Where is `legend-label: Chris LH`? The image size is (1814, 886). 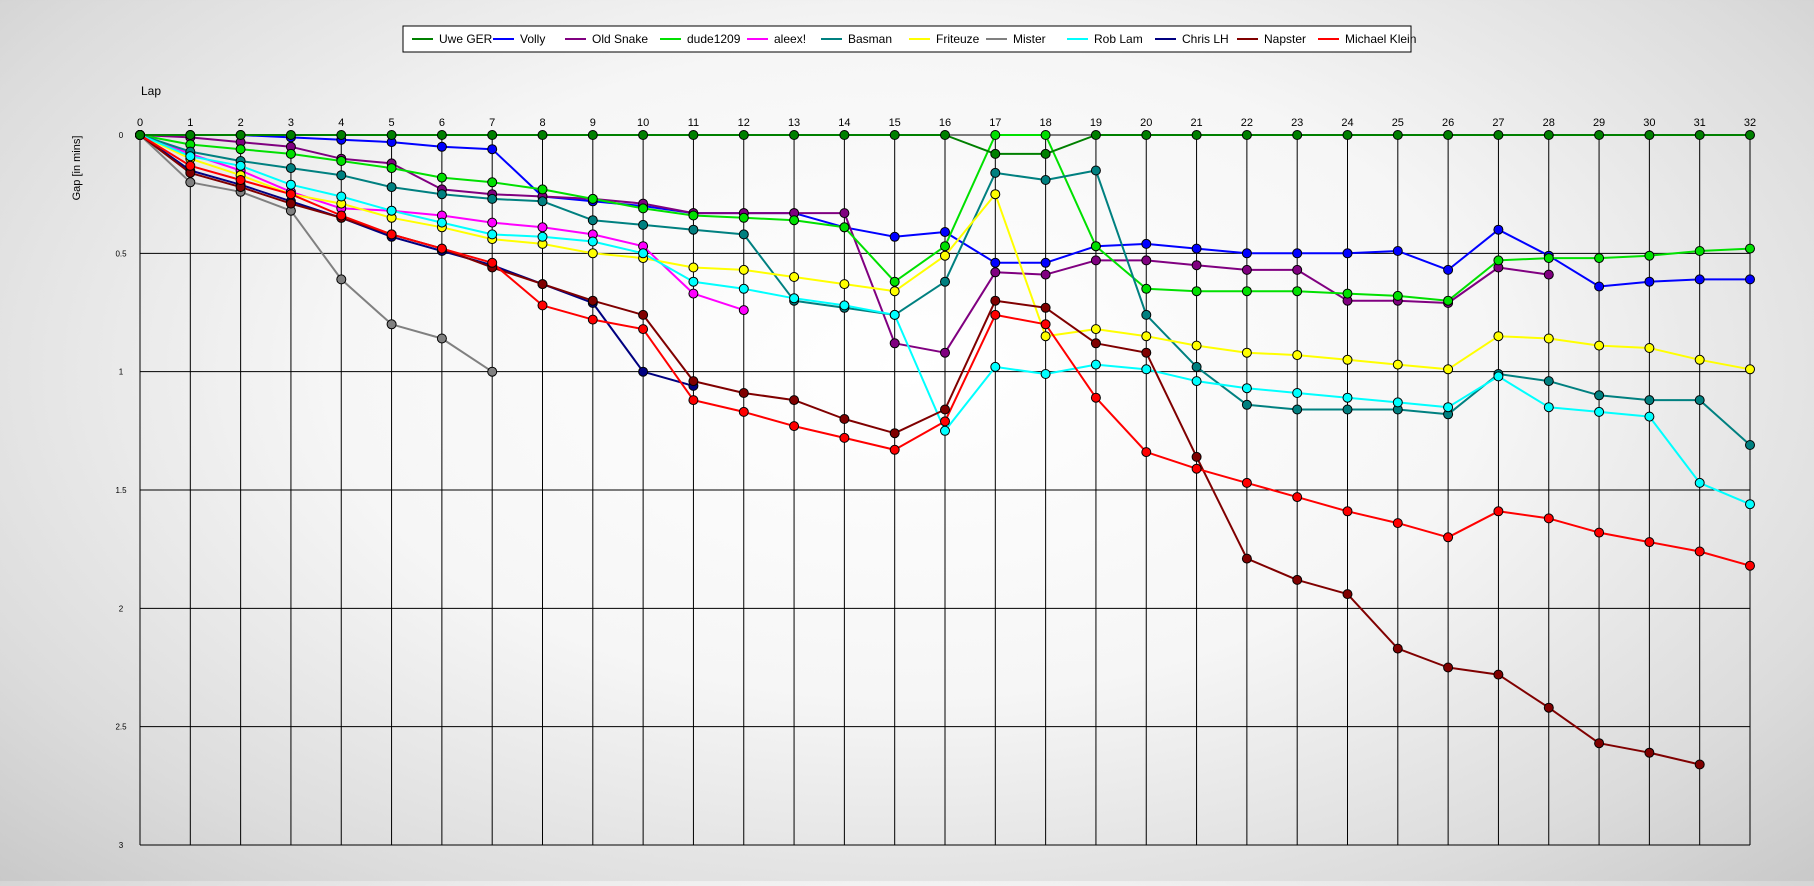
legend-label: Chris LH is located at coordinates (1205, 39).